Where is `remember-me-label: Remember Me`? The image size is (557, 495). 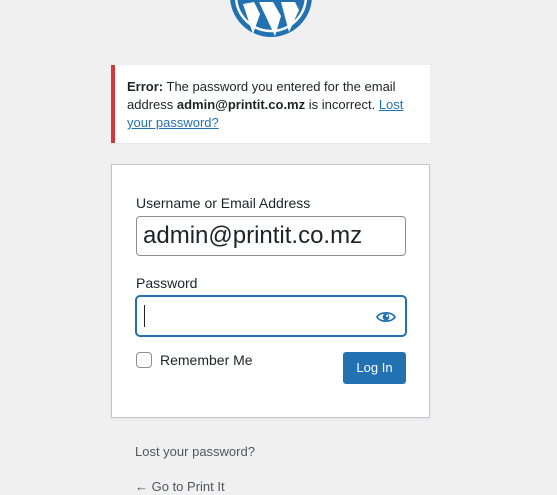 remember-me-label: Remember Me is located at coordinates (206, 360).